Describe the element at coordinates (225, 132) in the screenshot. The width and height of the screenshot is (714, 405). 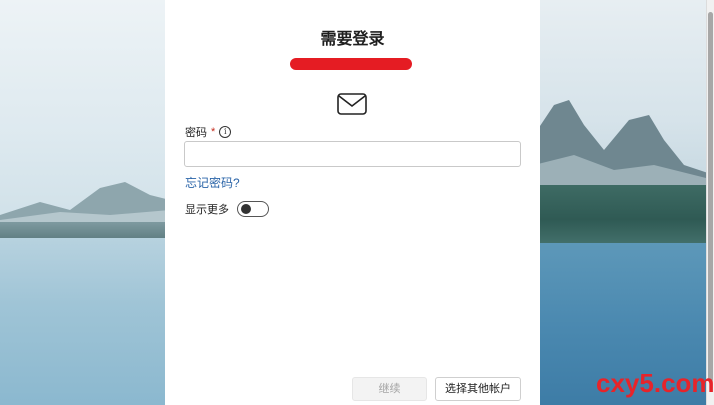
I see `info-icon: i` at that location.